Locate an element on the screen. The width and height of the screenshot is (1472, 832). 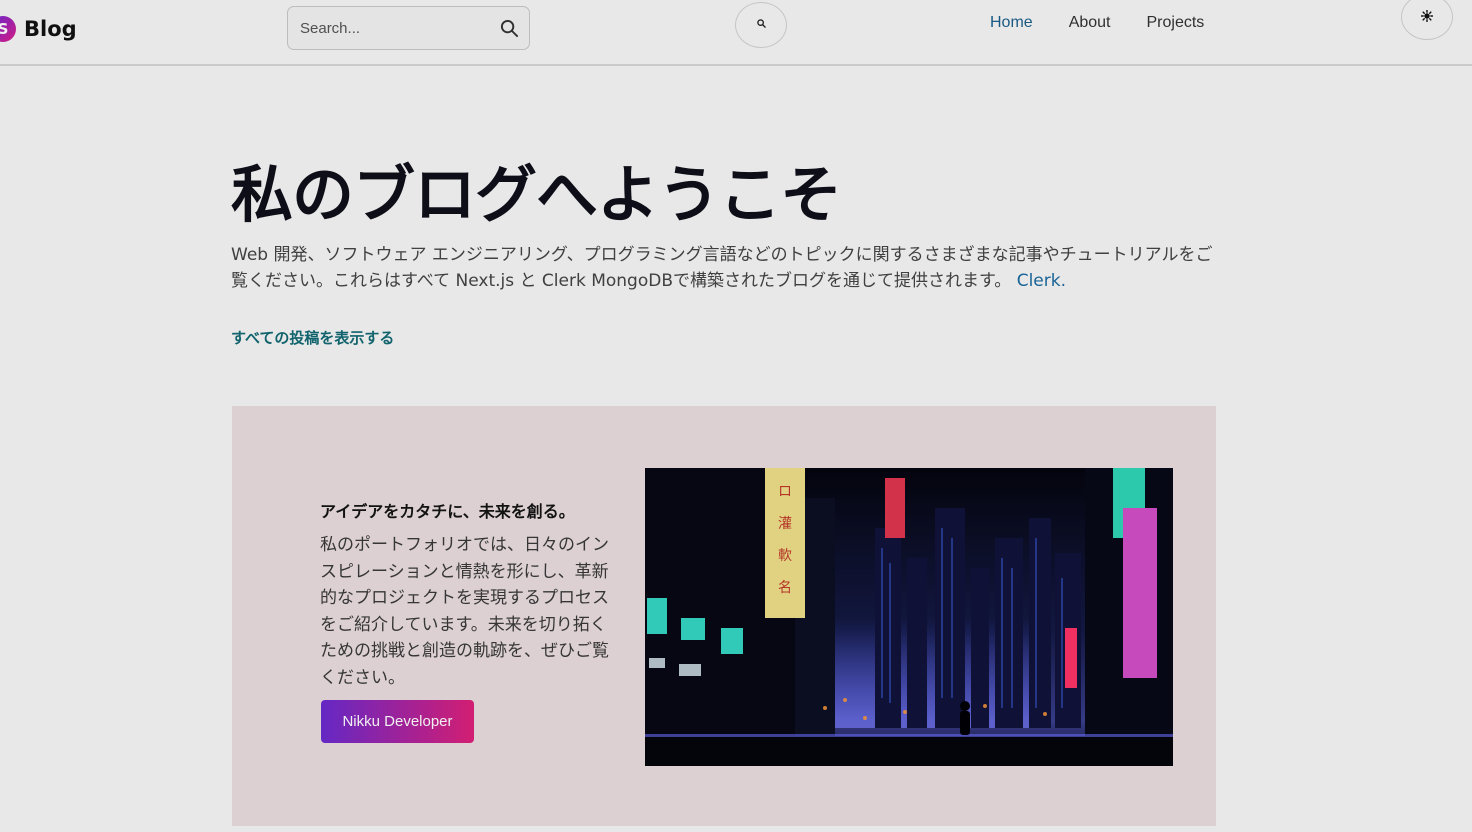
neon-city-image: ロ 灌 軟 名 is located at coordinates (909, 617).